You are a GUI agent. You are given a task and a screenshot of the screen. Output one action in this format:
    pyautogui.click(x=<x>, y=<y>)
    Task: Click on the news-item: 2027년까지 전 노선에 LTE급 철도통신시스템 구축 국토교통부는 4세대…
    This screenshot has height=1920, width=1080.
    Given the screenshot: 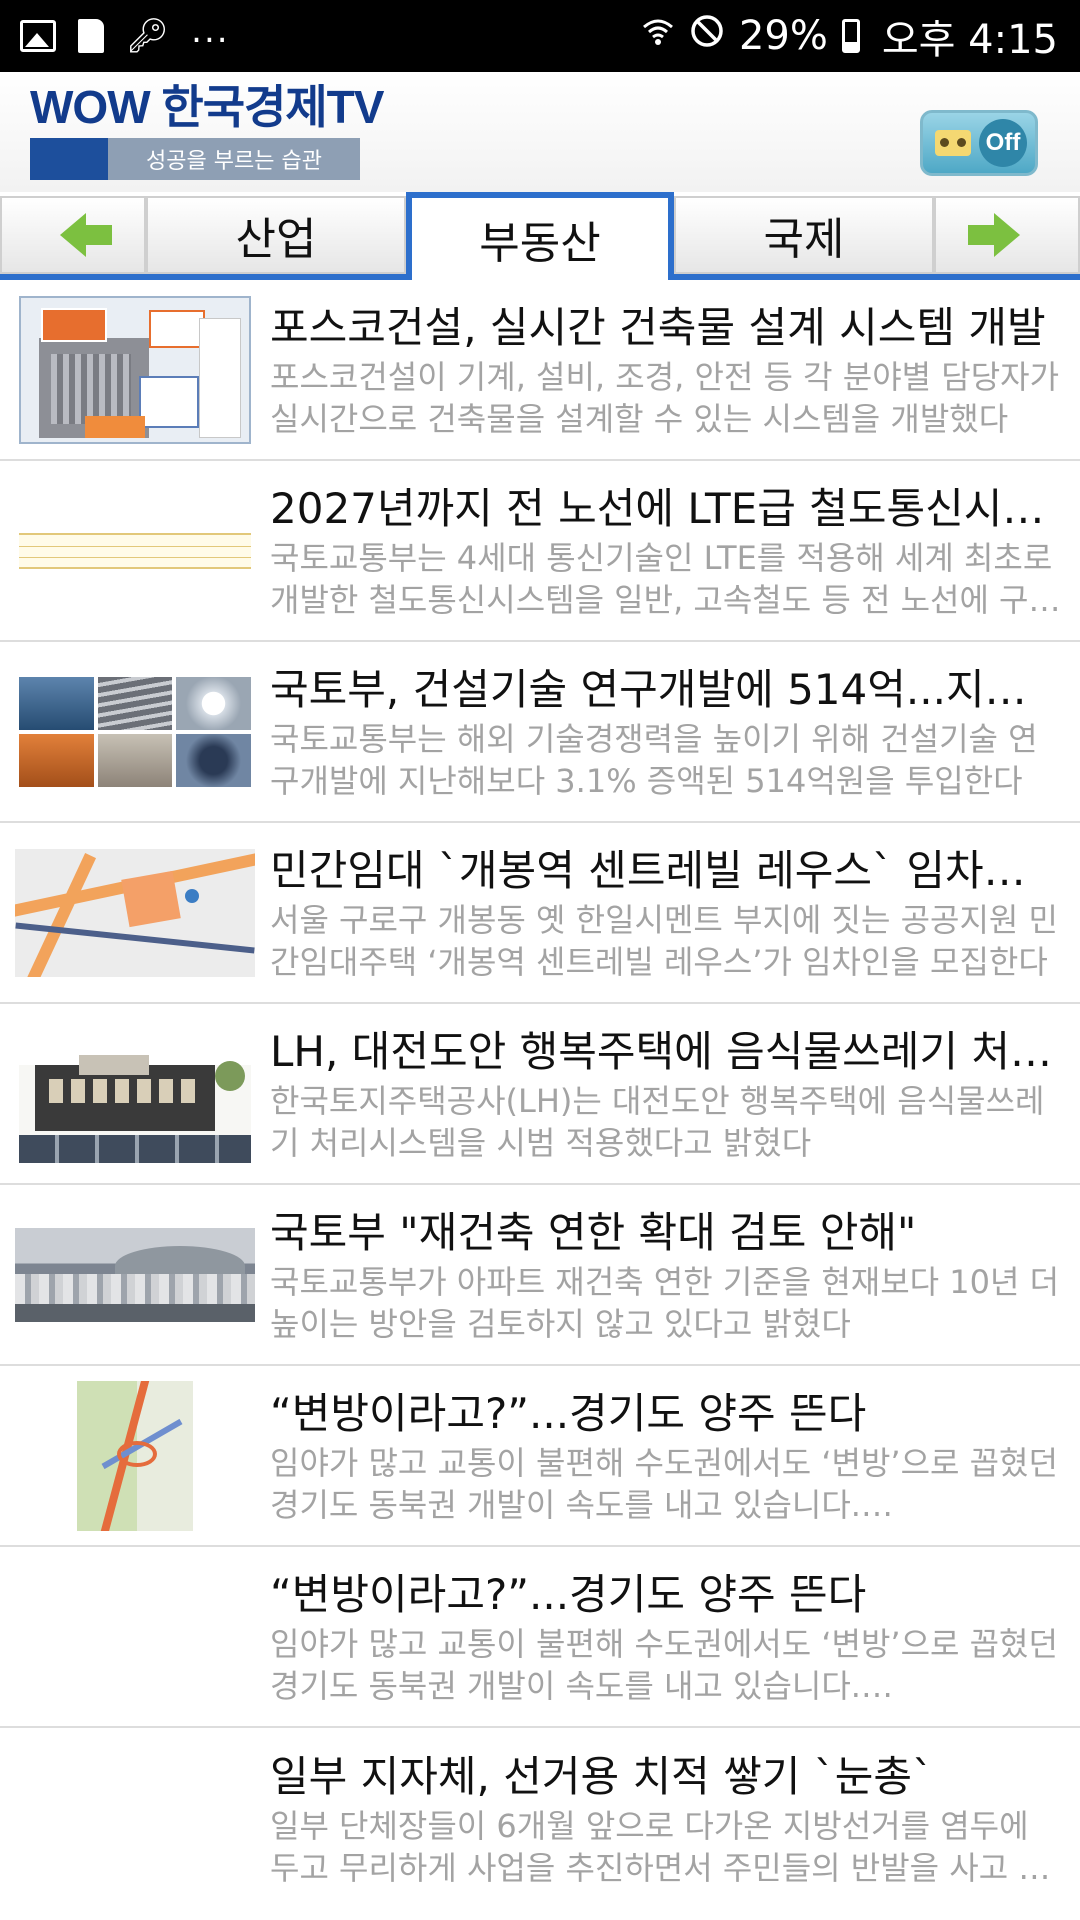 What is the action you would take?
    pyautogui.click(x=540, y=551)
    